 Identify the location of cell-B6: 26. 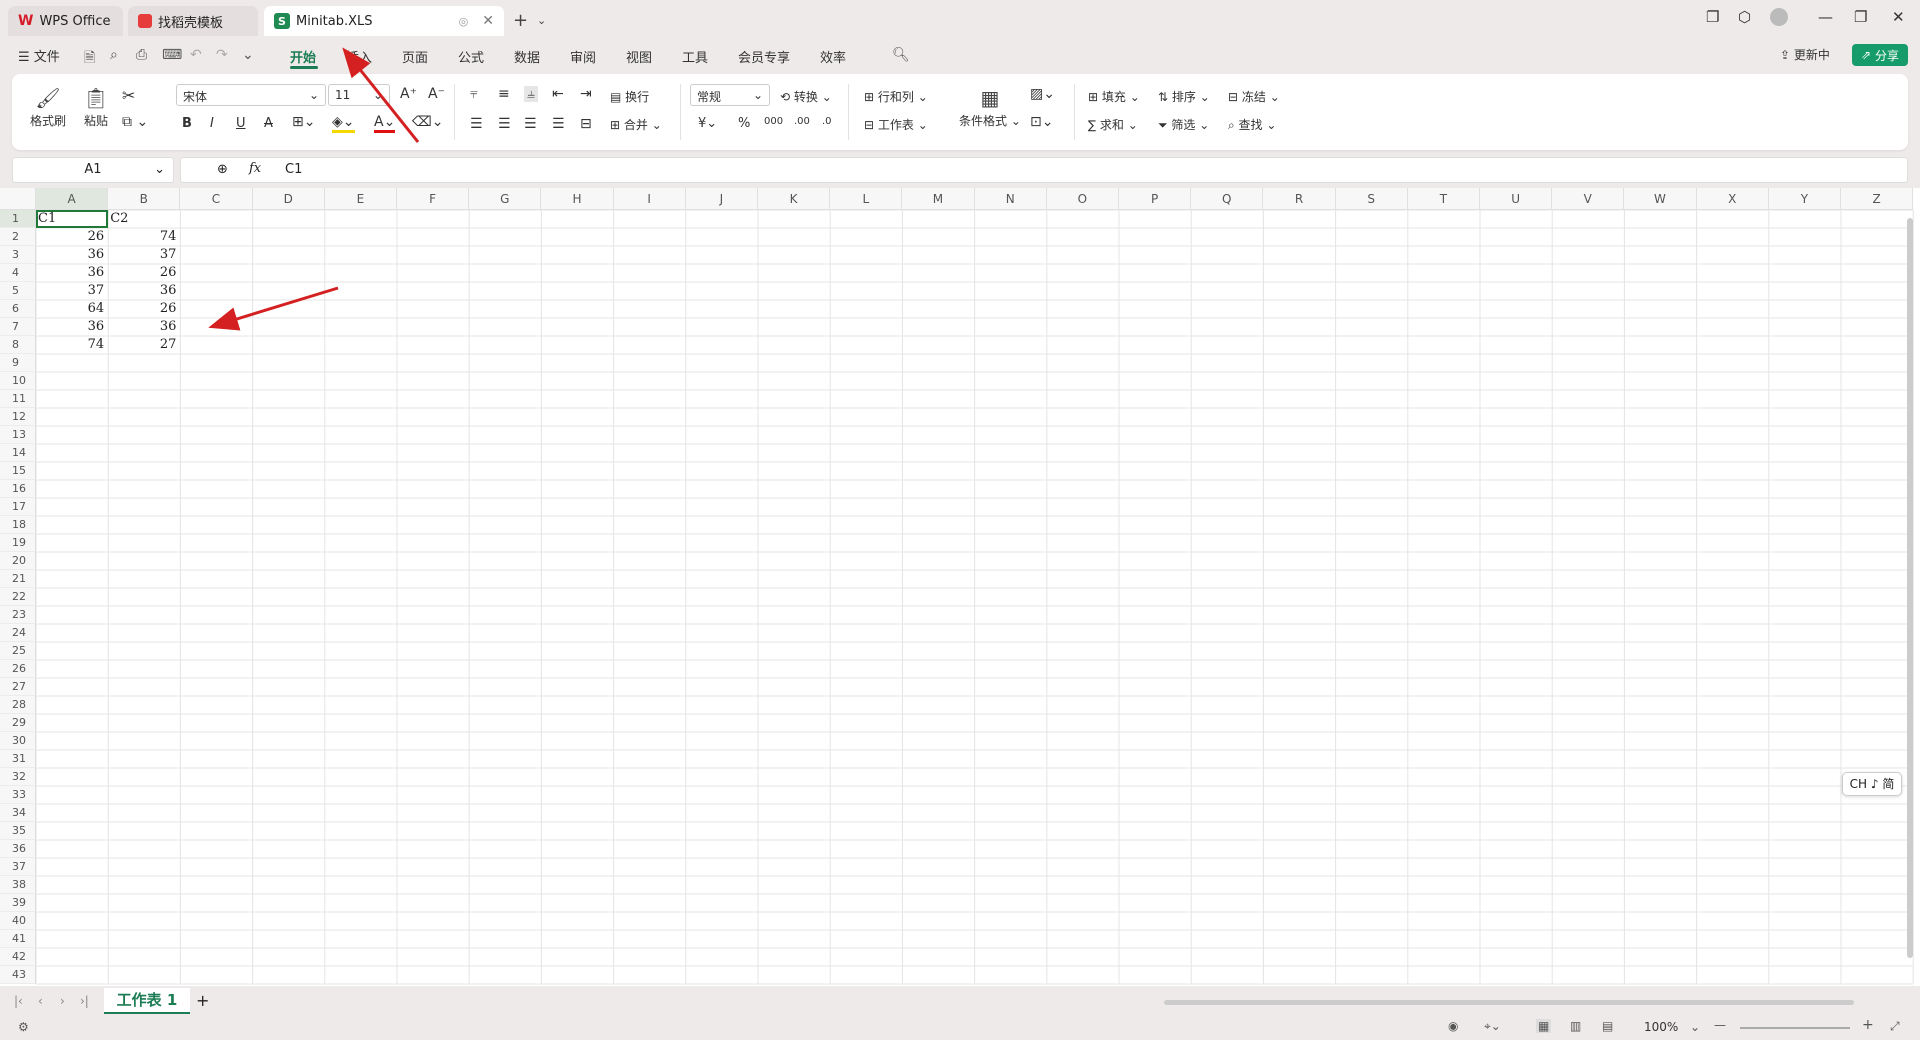
(143, 309).